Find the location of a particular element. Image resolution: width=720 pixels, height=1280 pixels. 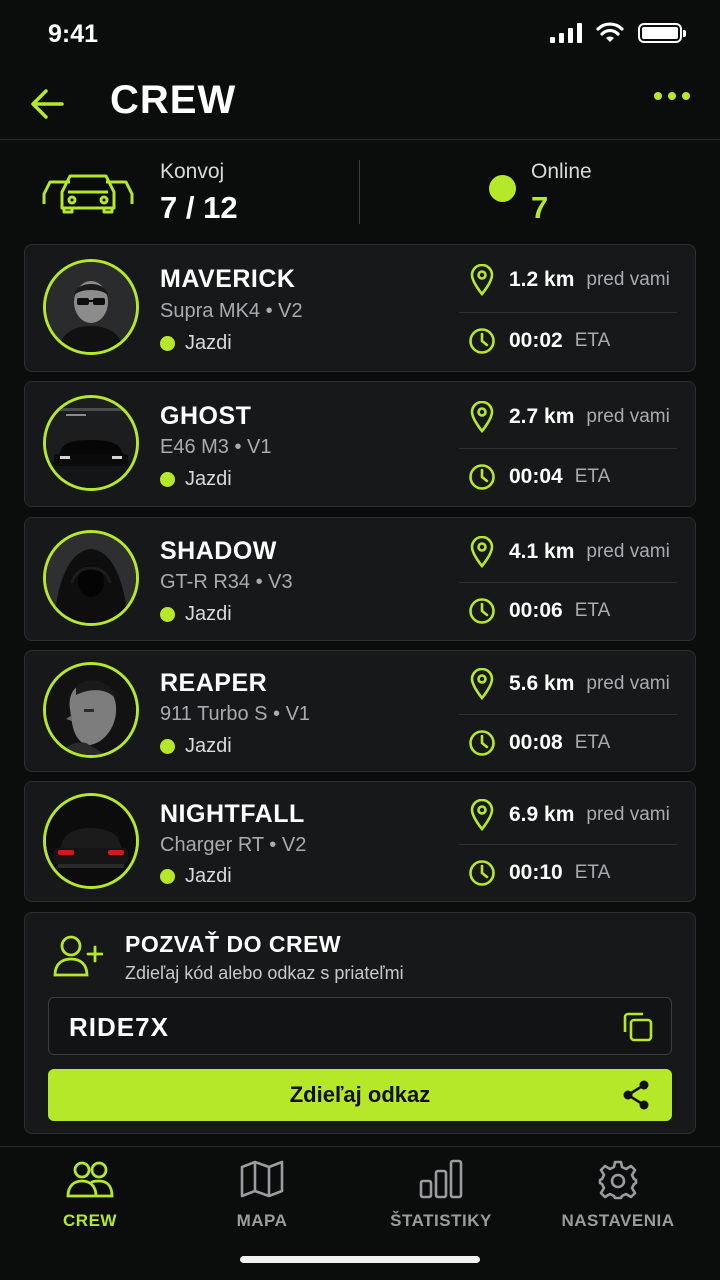

distance-row: 5.6 km pred vami is located at coordinates (568, 684).